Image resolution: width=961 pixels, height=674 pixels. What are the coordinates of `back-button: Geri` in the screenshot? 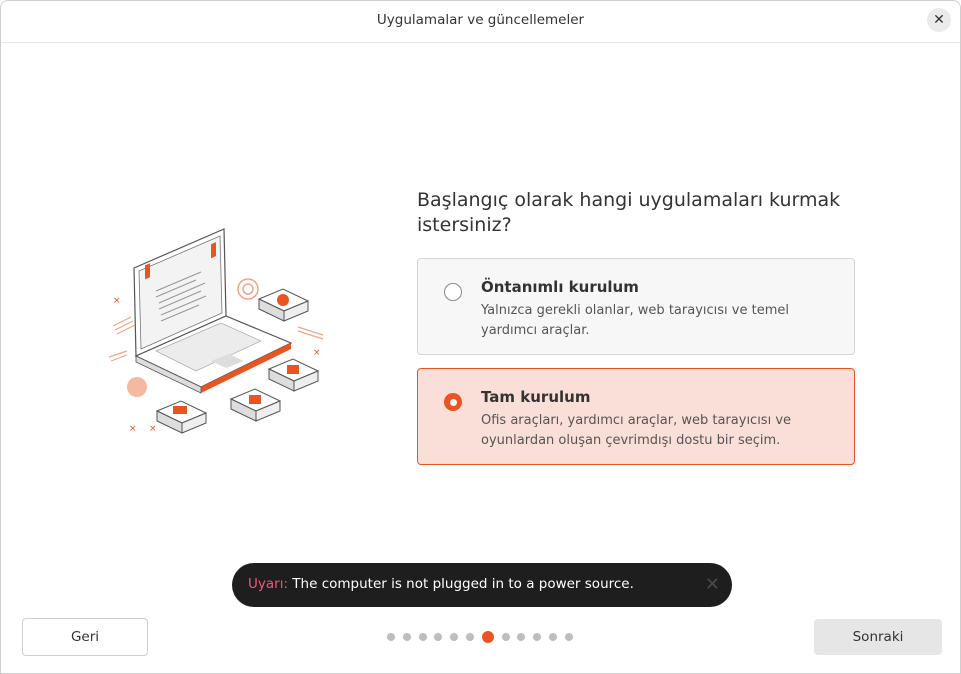 It's located at (85, 637).